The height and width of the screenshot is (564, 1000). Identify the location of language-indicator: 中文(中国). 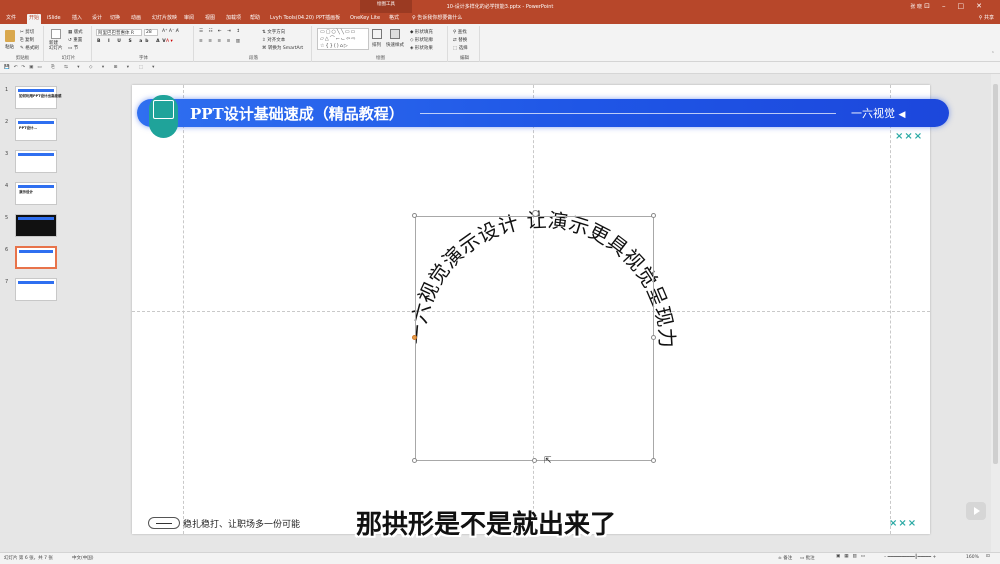
(83, 558).